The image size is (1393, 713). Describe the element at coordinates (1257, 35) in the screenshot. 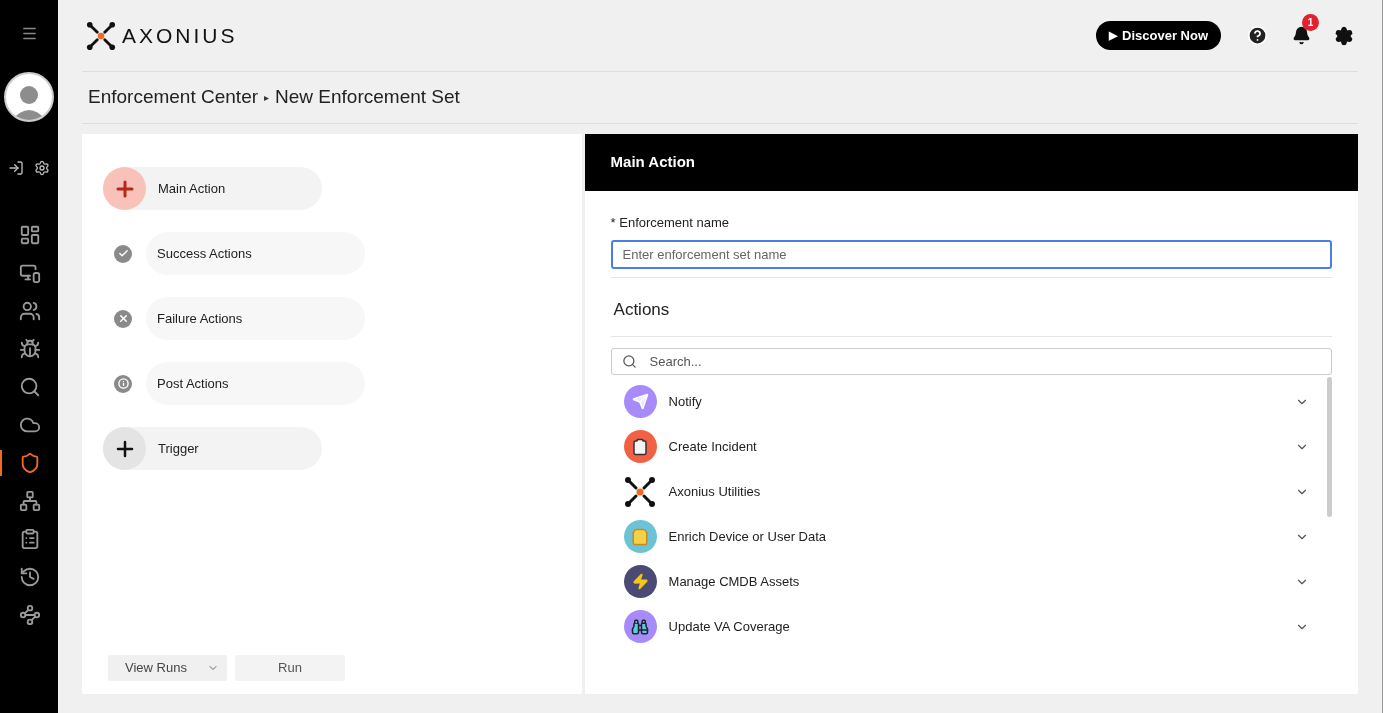

I see `help-icon` at that location.